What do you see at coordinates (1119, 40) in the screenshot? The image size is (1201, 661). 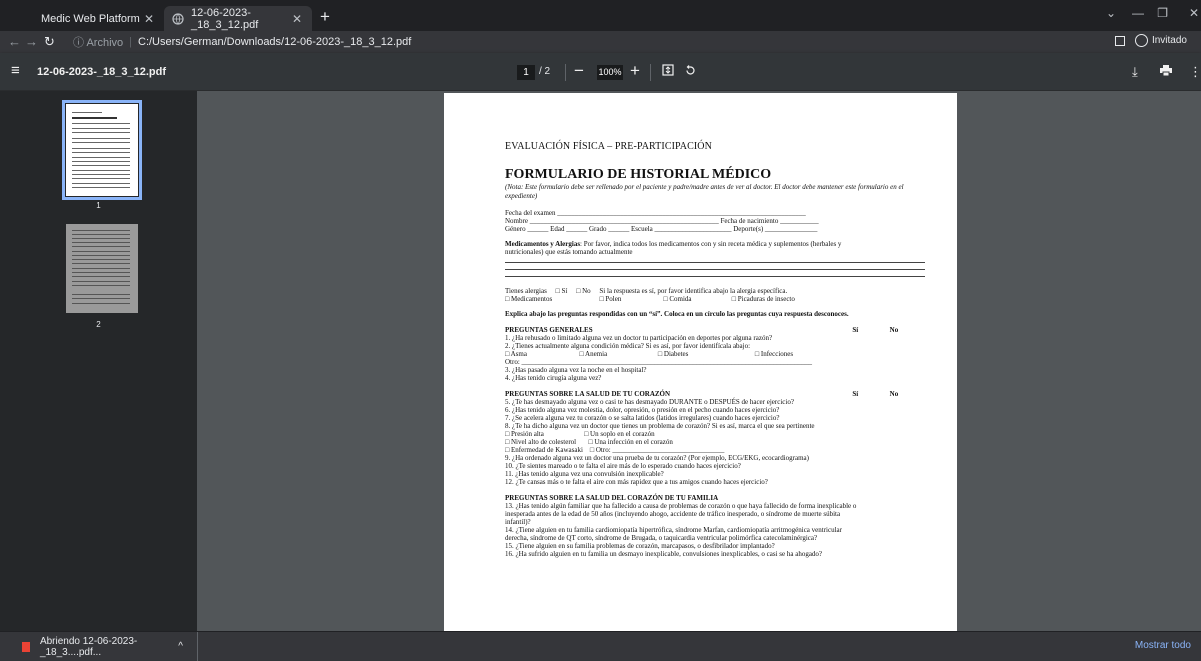 I see `side-panel-icon` at bounding box center [1119, 40].